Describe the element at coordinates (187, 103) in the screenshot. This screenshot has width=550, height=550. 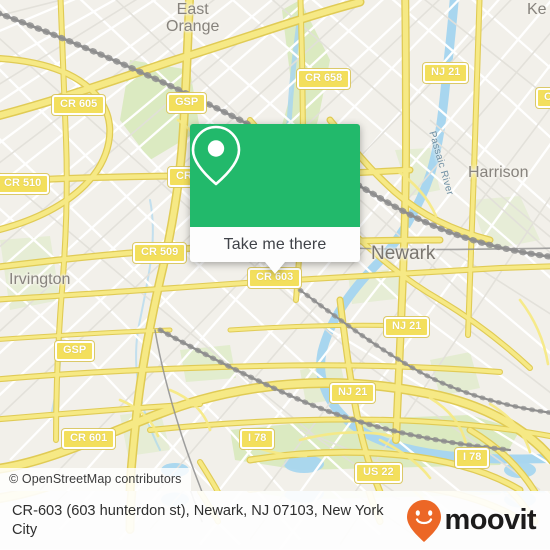
I see `highway-shield-gsp-north: GSP` at that location.